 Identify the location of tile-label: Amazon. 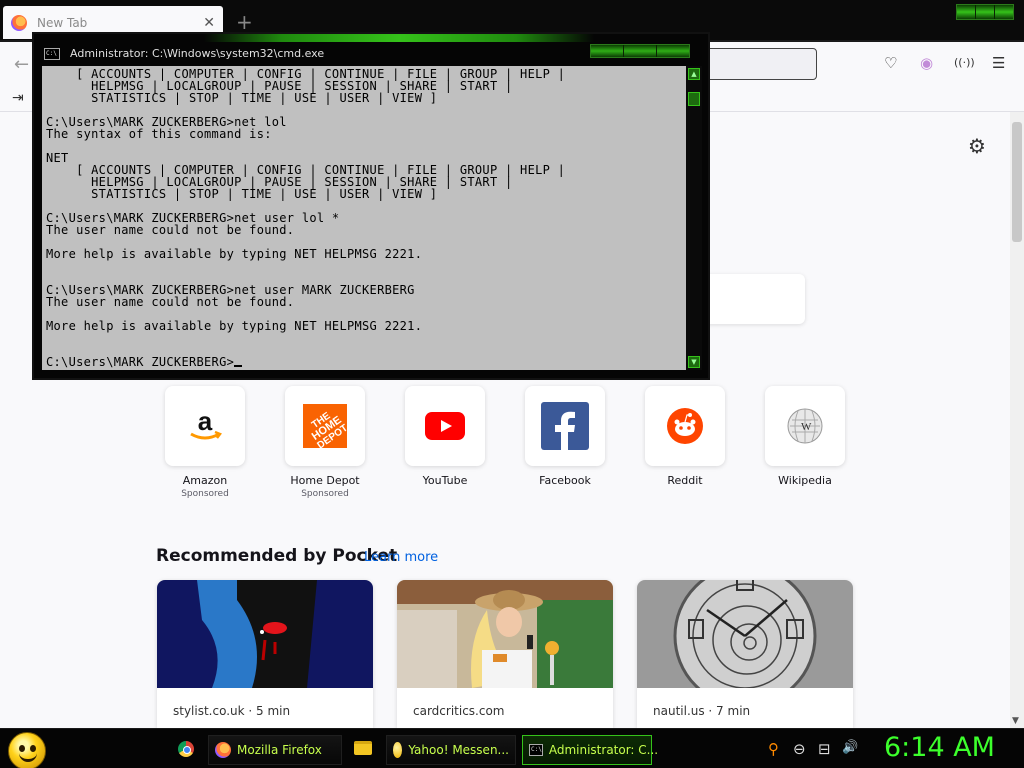
(205, 480).